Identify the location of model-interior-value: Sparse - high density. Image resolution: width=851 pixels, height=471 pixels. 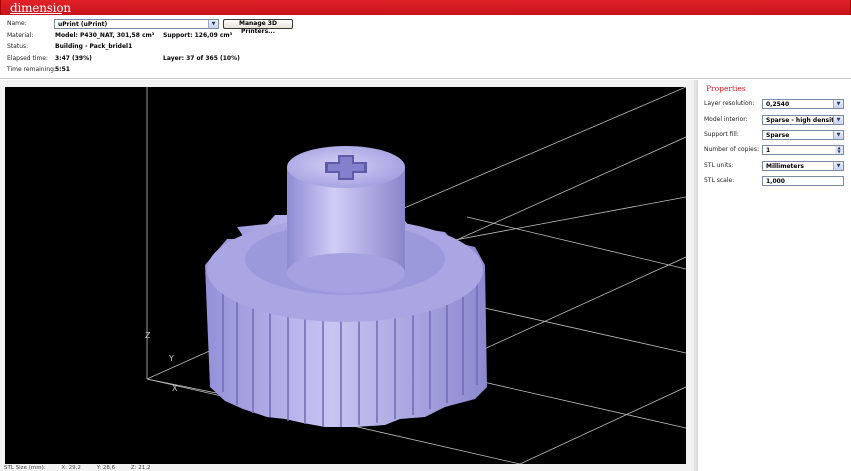
(802, 120).